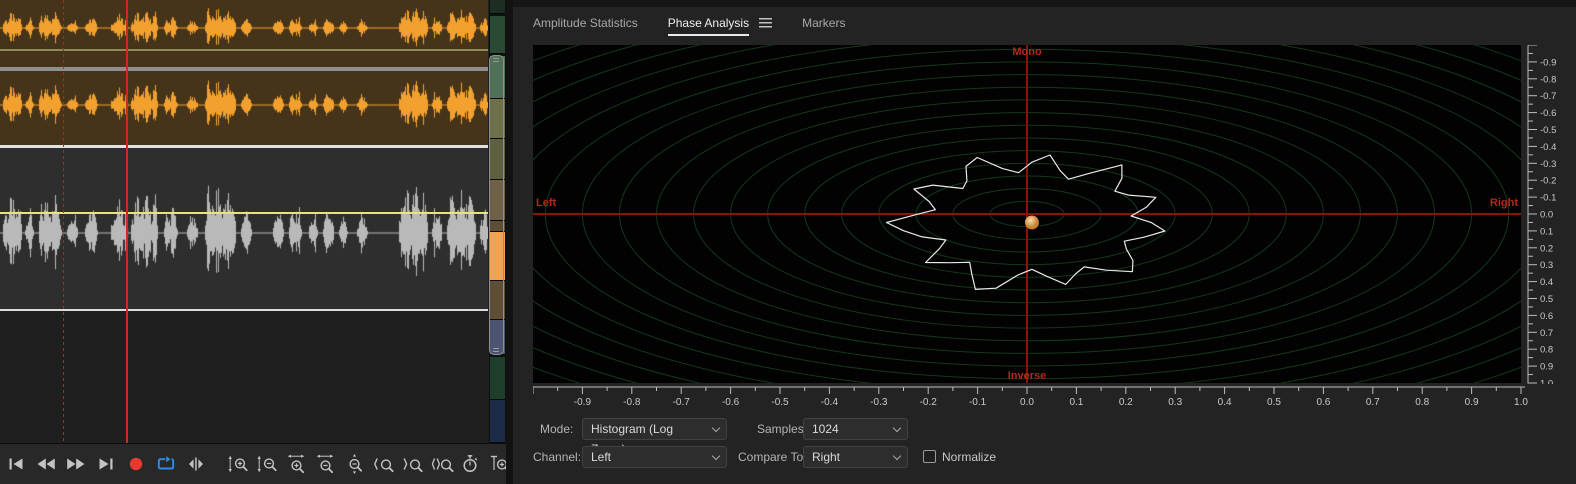  Describe the element at coordinates (1027, 376) in the screenshot. I see `pole-label-inverse: Inverse` at that location.